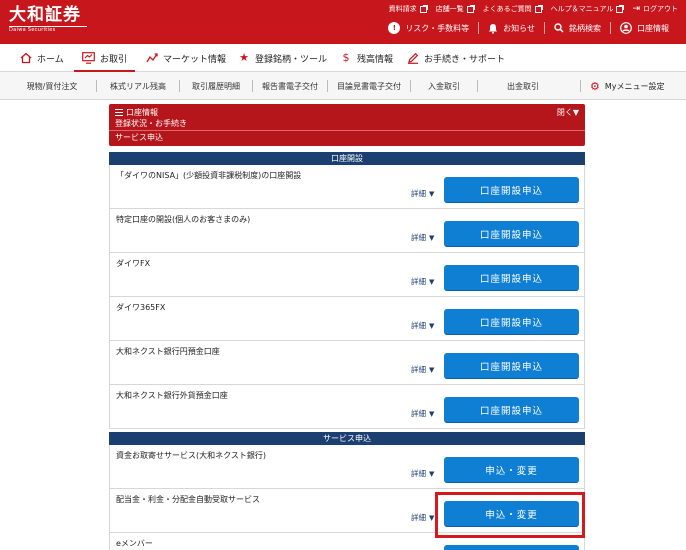 The height and width of the screenshot is (550, 686). What do you see at coordinates (291, 59) in the screenshot?
I see `nav-label: 登録銘柄・ツール` at bounding box center [291, 59].